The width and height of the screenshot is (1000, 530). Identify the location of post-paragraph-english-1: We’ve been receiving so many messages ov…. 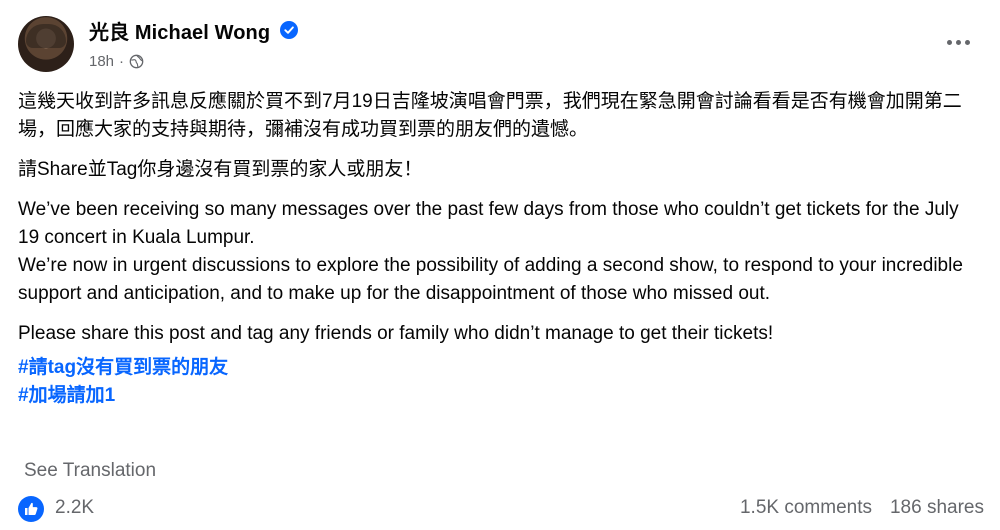
(488, 223).